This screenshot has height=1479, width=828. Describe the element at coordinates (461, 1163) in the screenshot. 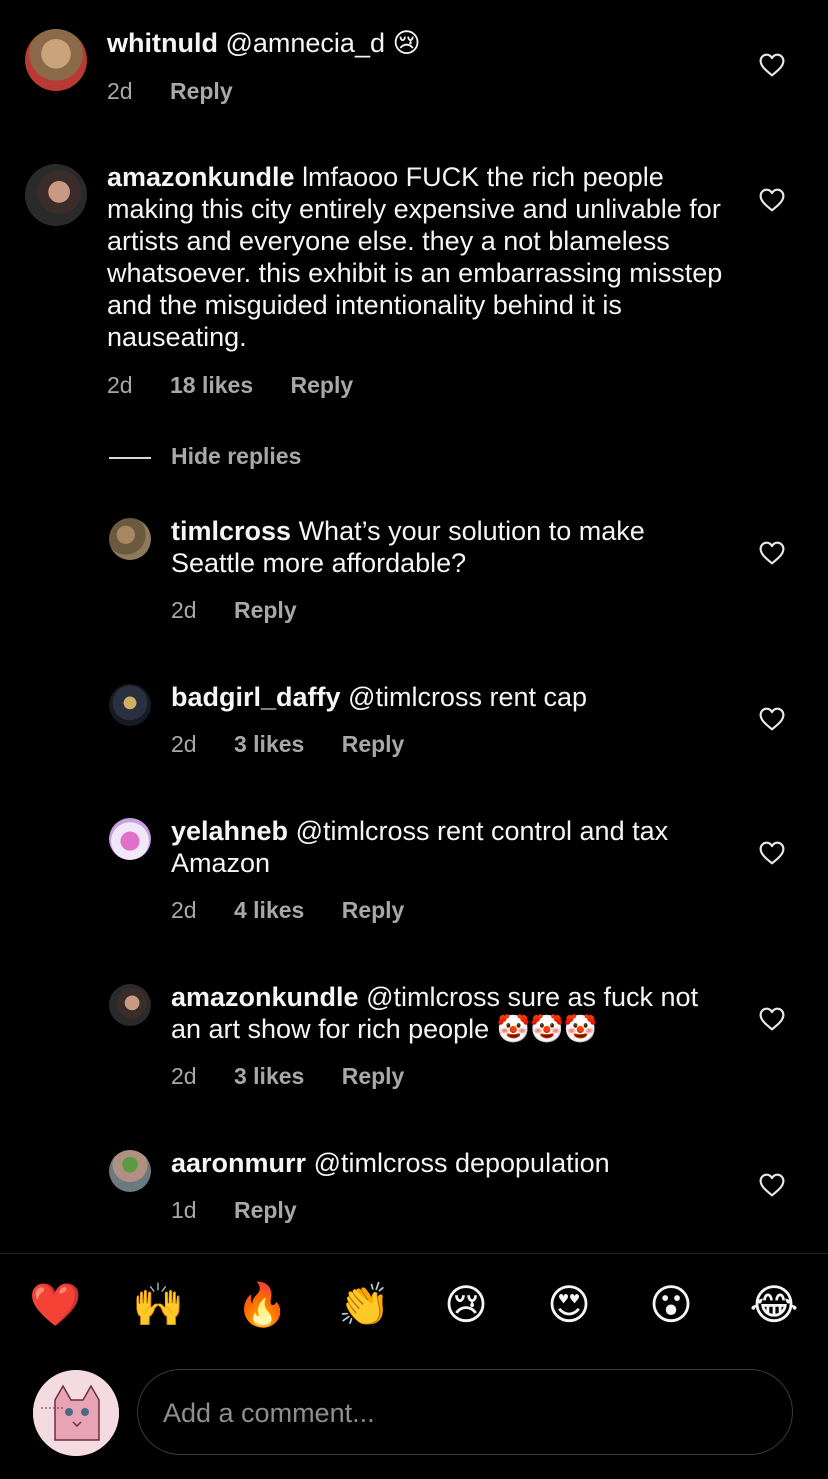

I see `comment-body: @timlcross depopulation` at that location.